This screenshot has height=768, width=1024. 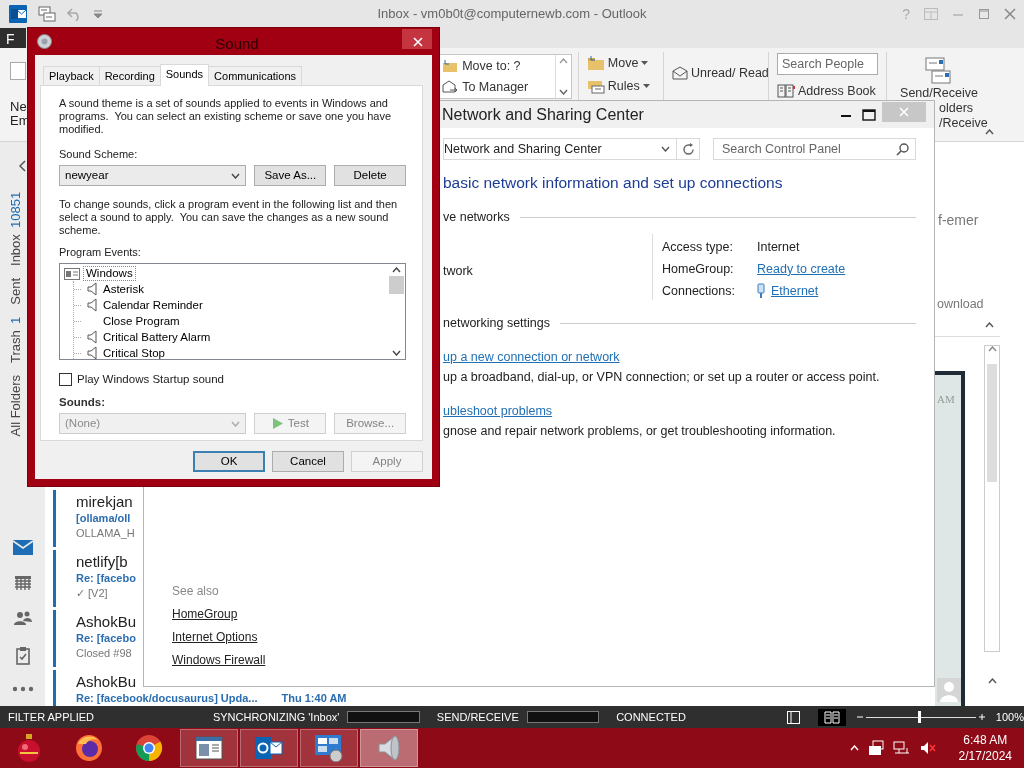 What do you see at coordinates (1009, 717) in the screenshot?
I see `zoom-level: 100%` at bounding box center [1009, 717].